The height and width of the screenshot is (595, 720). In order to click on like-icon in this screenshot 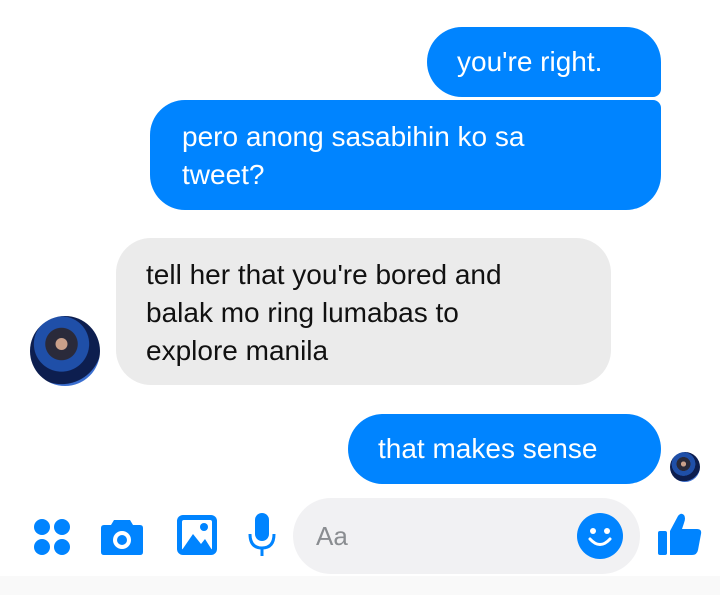, I will do `click(680, 534)`.